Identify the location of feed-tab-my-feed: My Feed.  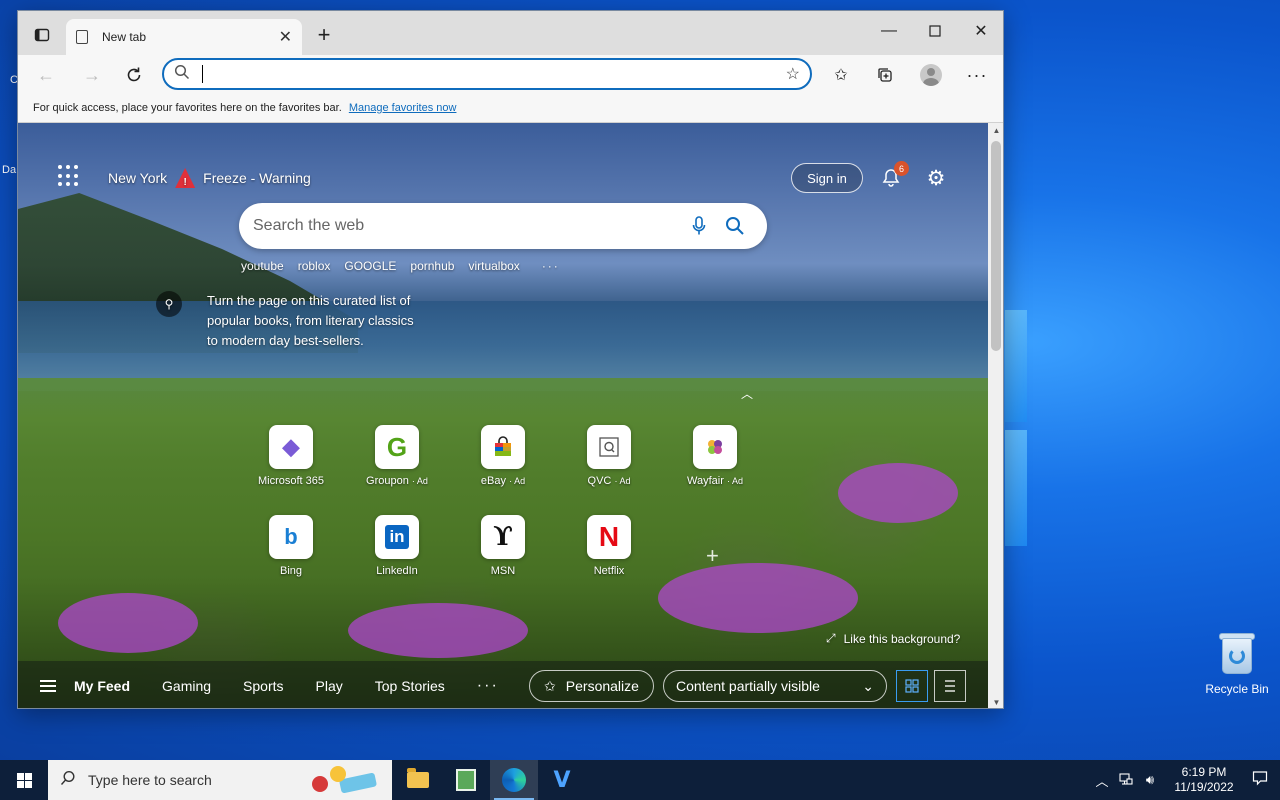
(102, 686).